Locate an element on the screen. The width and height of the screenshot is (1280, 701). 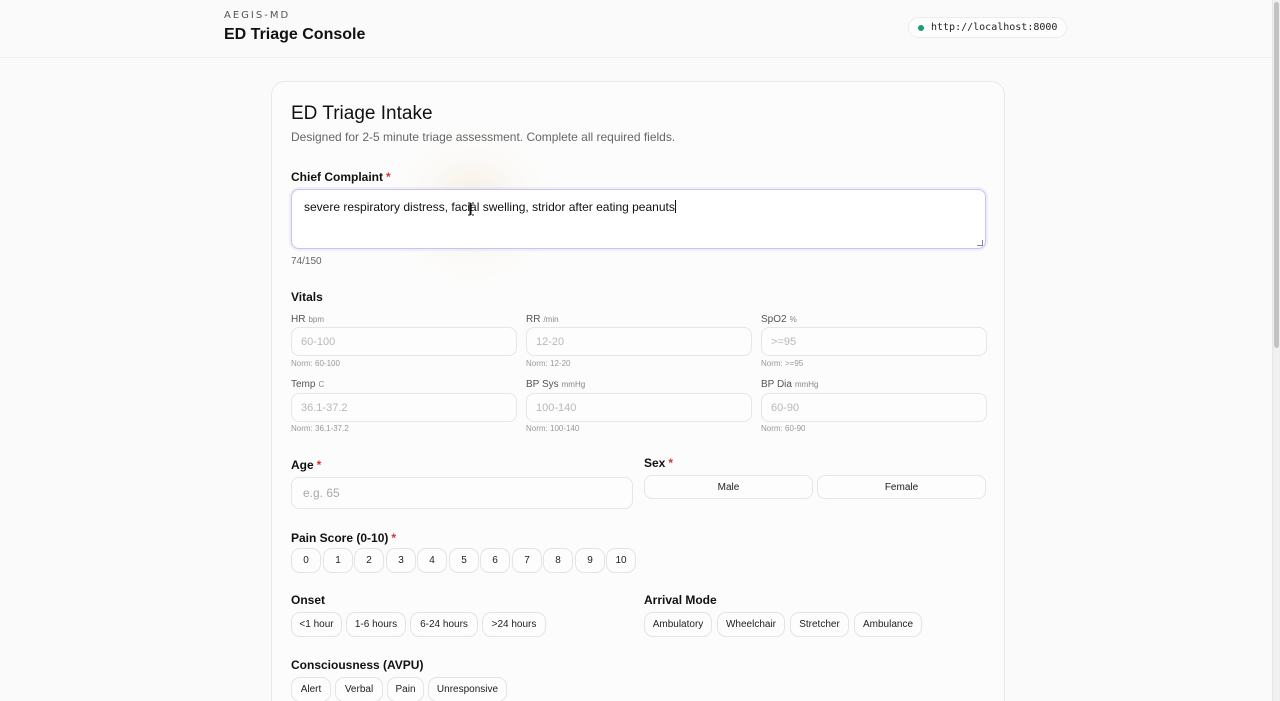
bp-sys-unit: mmHg is located at coordinates (573, 384).